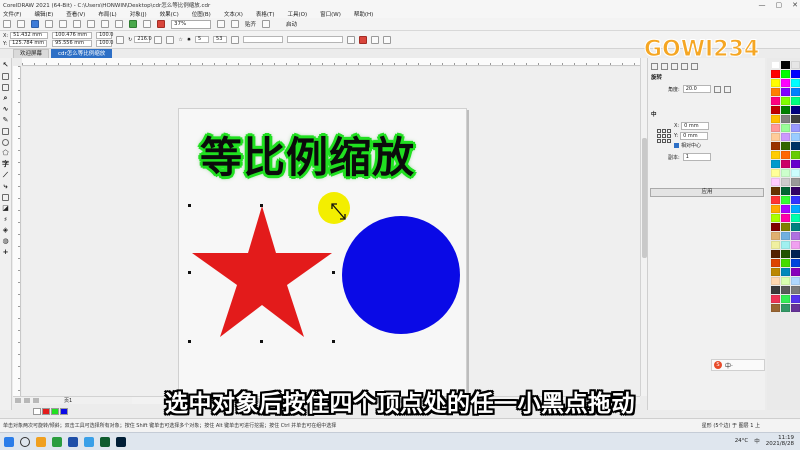  What do you see at coordinates (694, 136) in the screenshot?
I see `center-y-input: 0 mm` at bounding box center [694, 136].